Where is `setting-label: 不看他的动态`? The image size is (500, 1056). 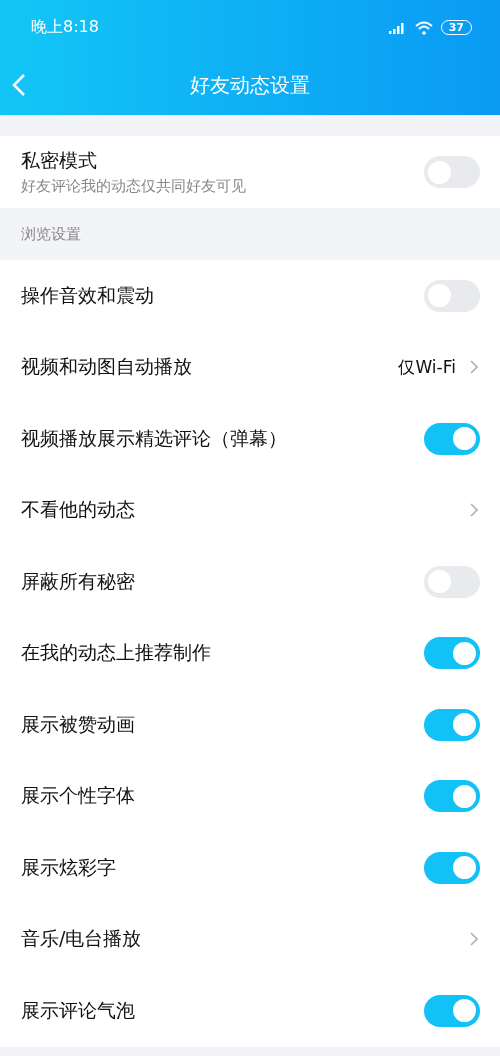 setting-label: 不看他的动态 is located at coordinates (78, 510).